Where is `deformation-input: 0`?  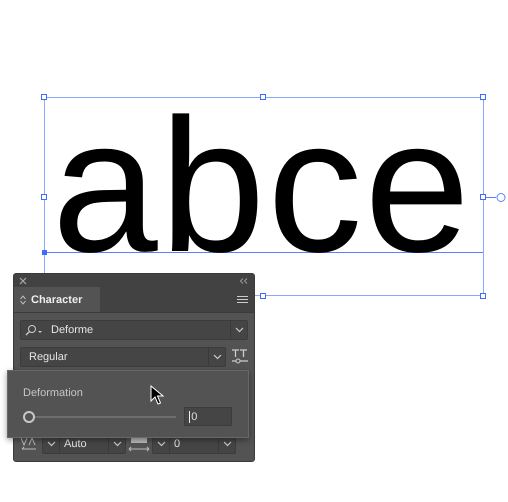 deformation-input: 0 is located at coordinates (208, 416).